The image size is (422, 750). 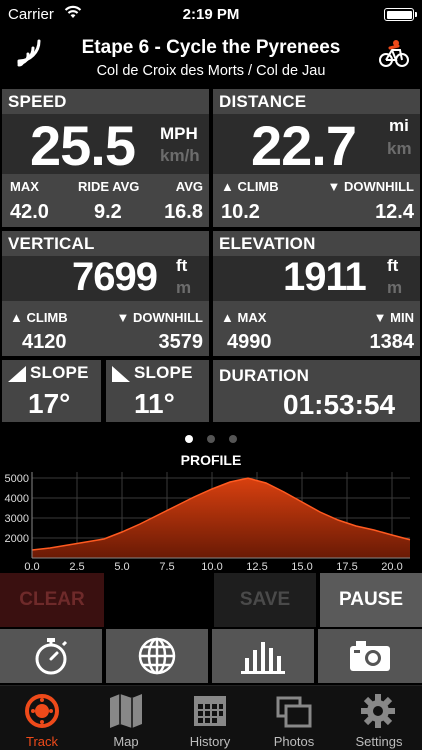 What do you see at coordinates (392, 266) in the screenshot?
I see `elevation-unit-active: ft` at bounding box center [392, 266].